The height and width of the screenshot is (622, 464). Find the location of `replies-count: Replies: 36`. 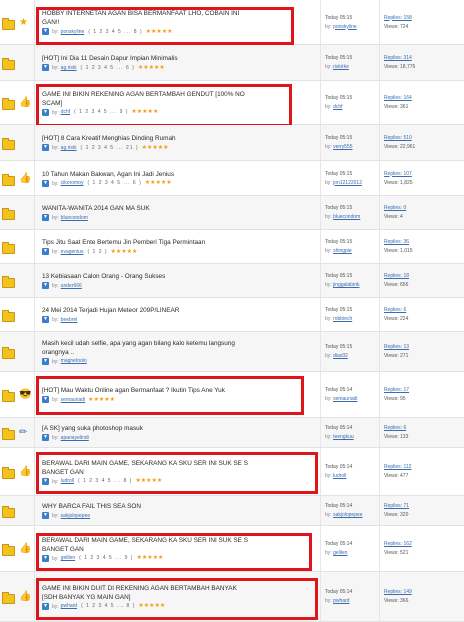

replies-count: Replies: 36 is located at coordinates (396, 242).